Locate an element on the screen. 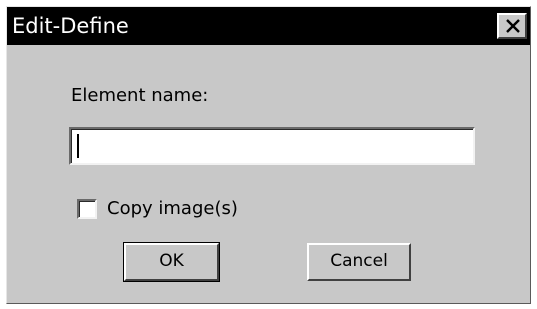 This screenshot has height=309, width=537. element-name-input is located at coordinates (272, 146).